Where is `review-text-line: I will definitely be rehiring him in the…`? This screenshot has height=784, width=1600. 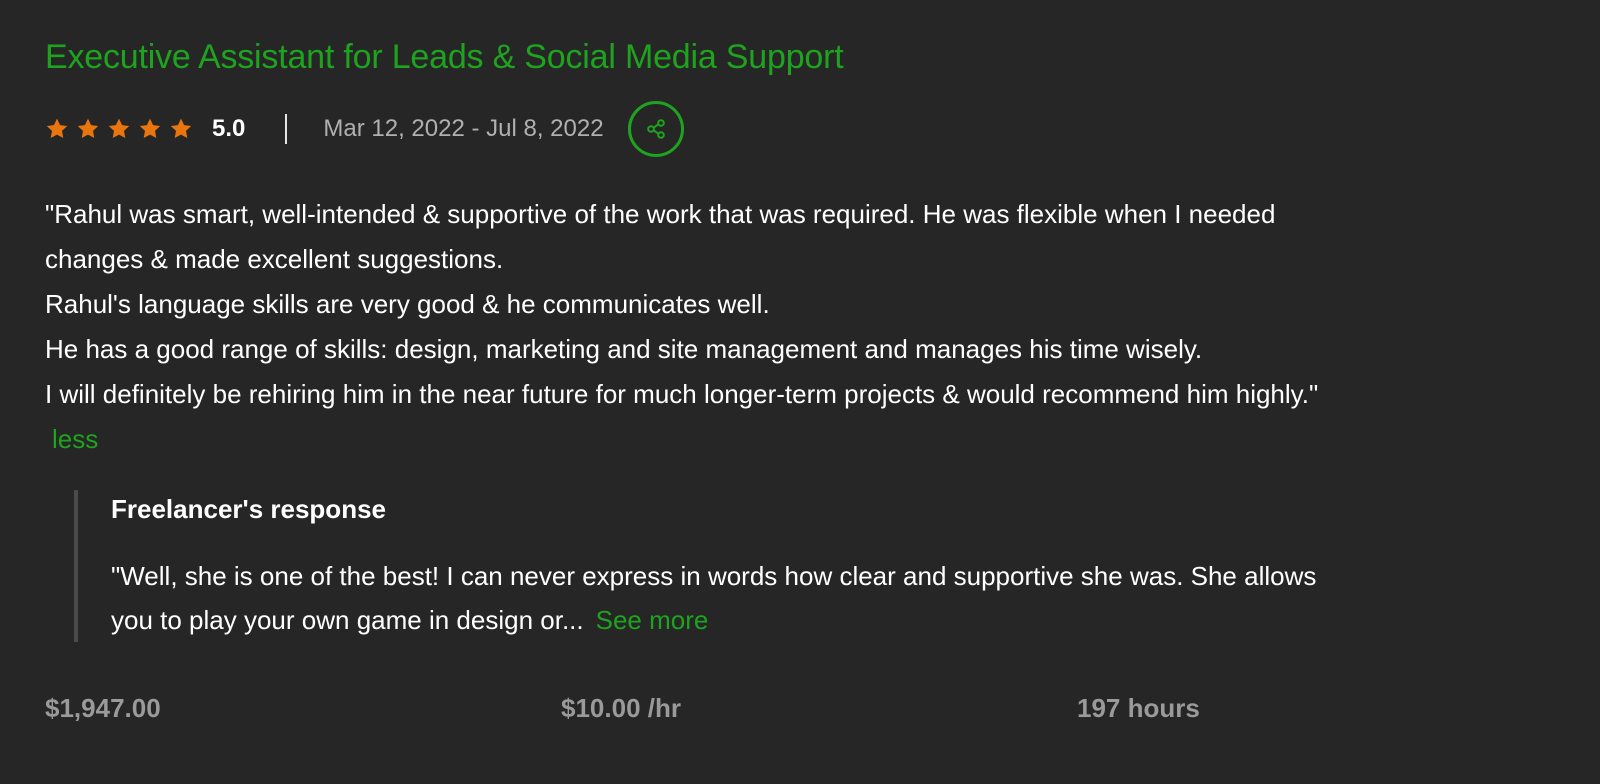
review-text-line: I will definitely be rehiring him in the… is located at coordinates (682, 394).